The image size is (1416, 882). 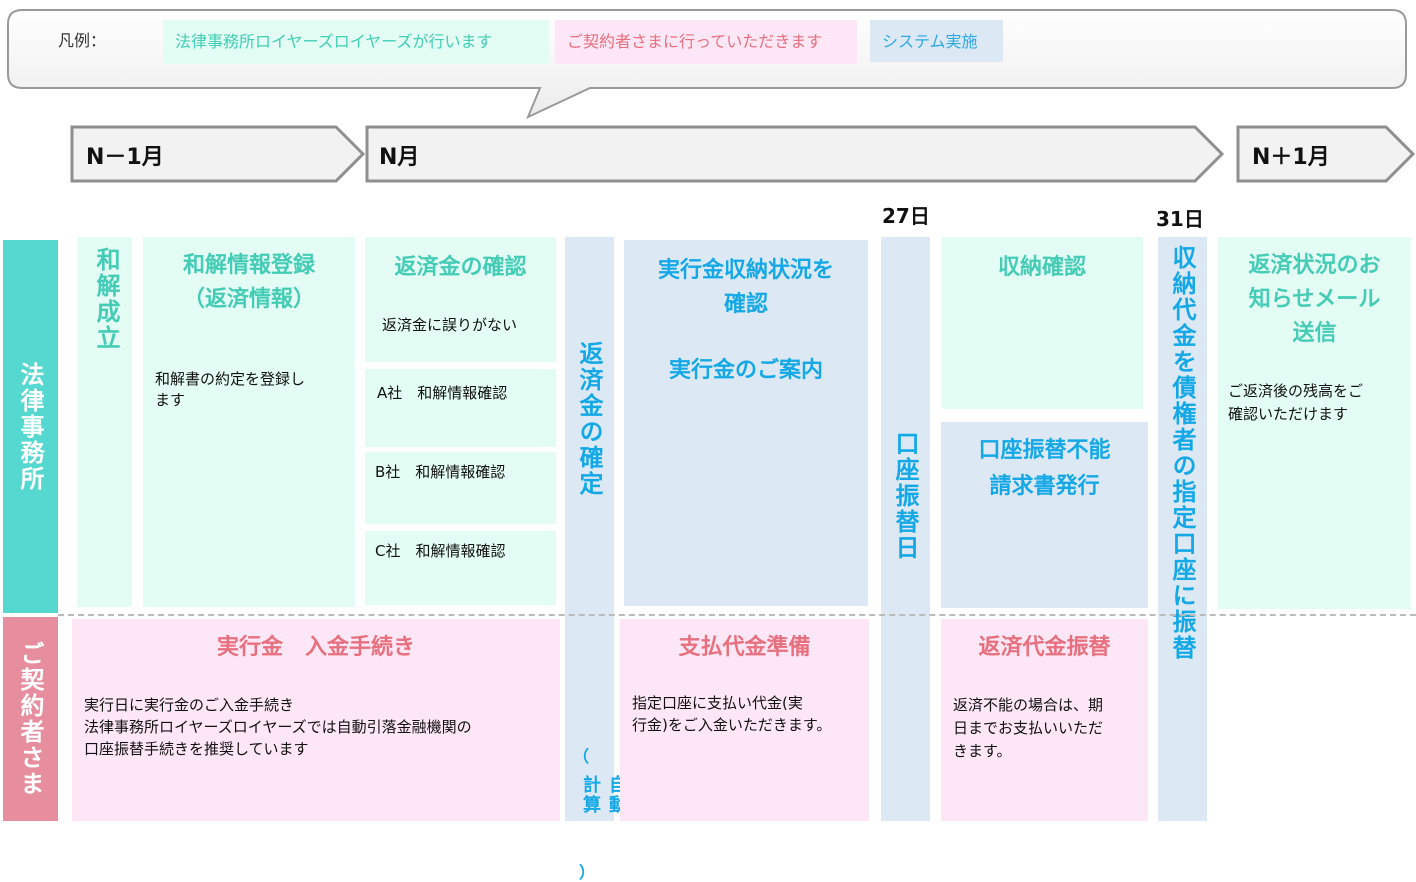 I want to click on step-deposit-desc-2: 法律事務所ロイヤーズロイヤーズでは自動引落金融機関の, so click(x=278, y=727).